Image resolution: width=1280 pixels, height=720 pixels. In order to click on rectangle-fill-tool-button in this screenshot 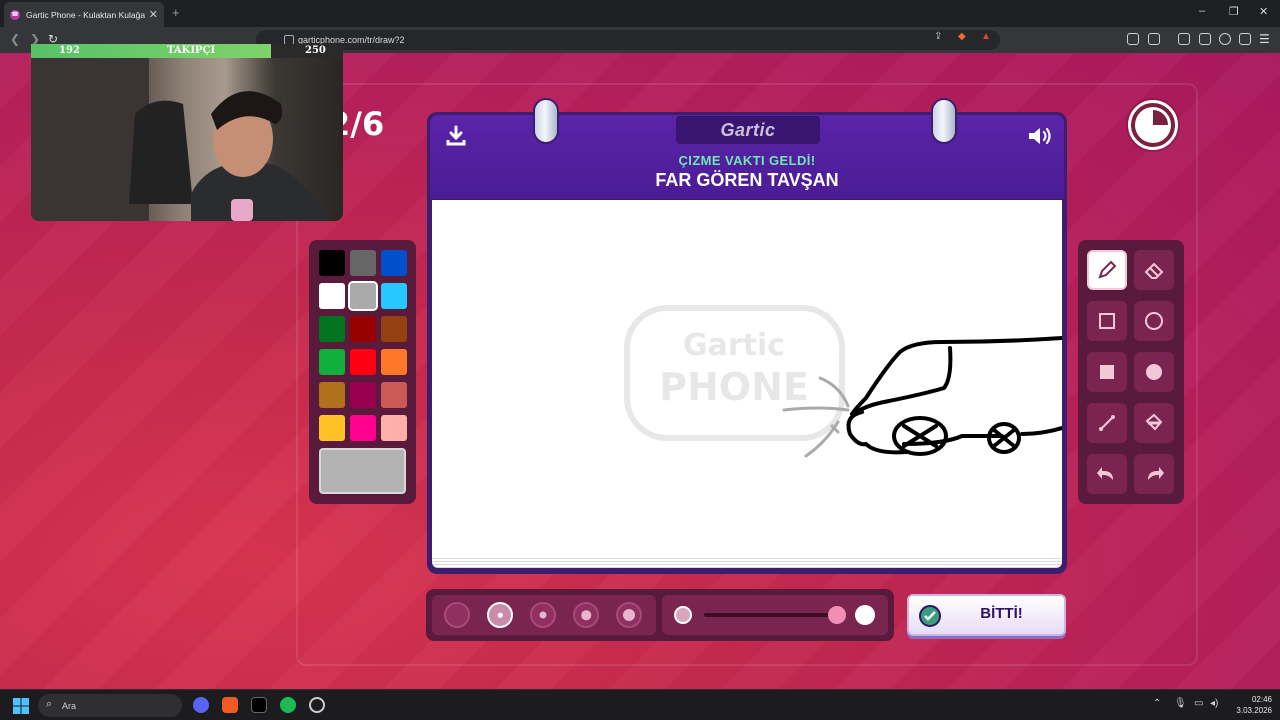, I will do `click(1107, 372)`.